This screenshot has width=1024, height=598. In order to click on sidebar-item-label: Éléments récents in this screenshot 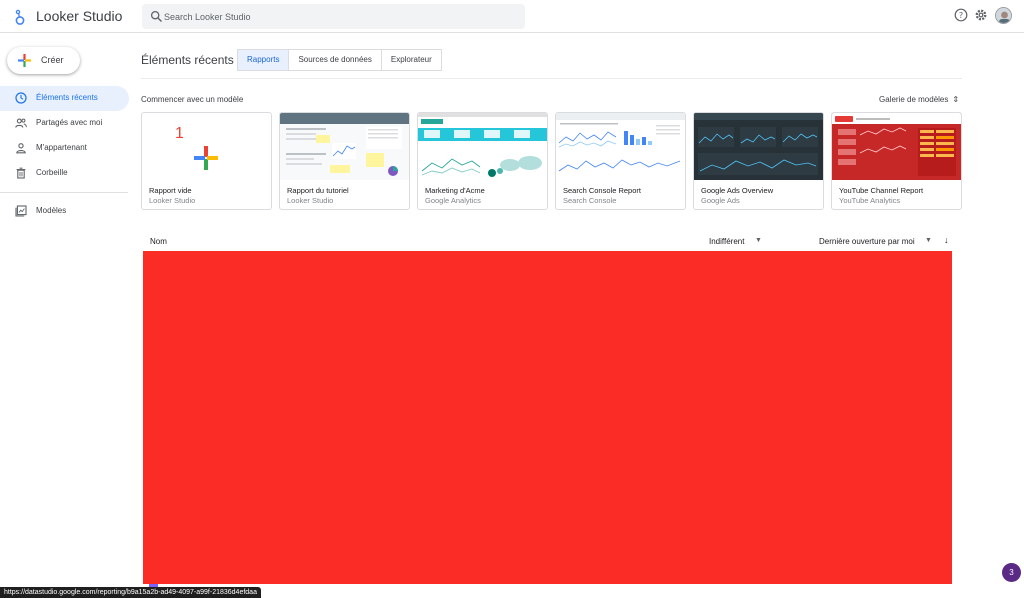, I will do `click(67, 97)`.